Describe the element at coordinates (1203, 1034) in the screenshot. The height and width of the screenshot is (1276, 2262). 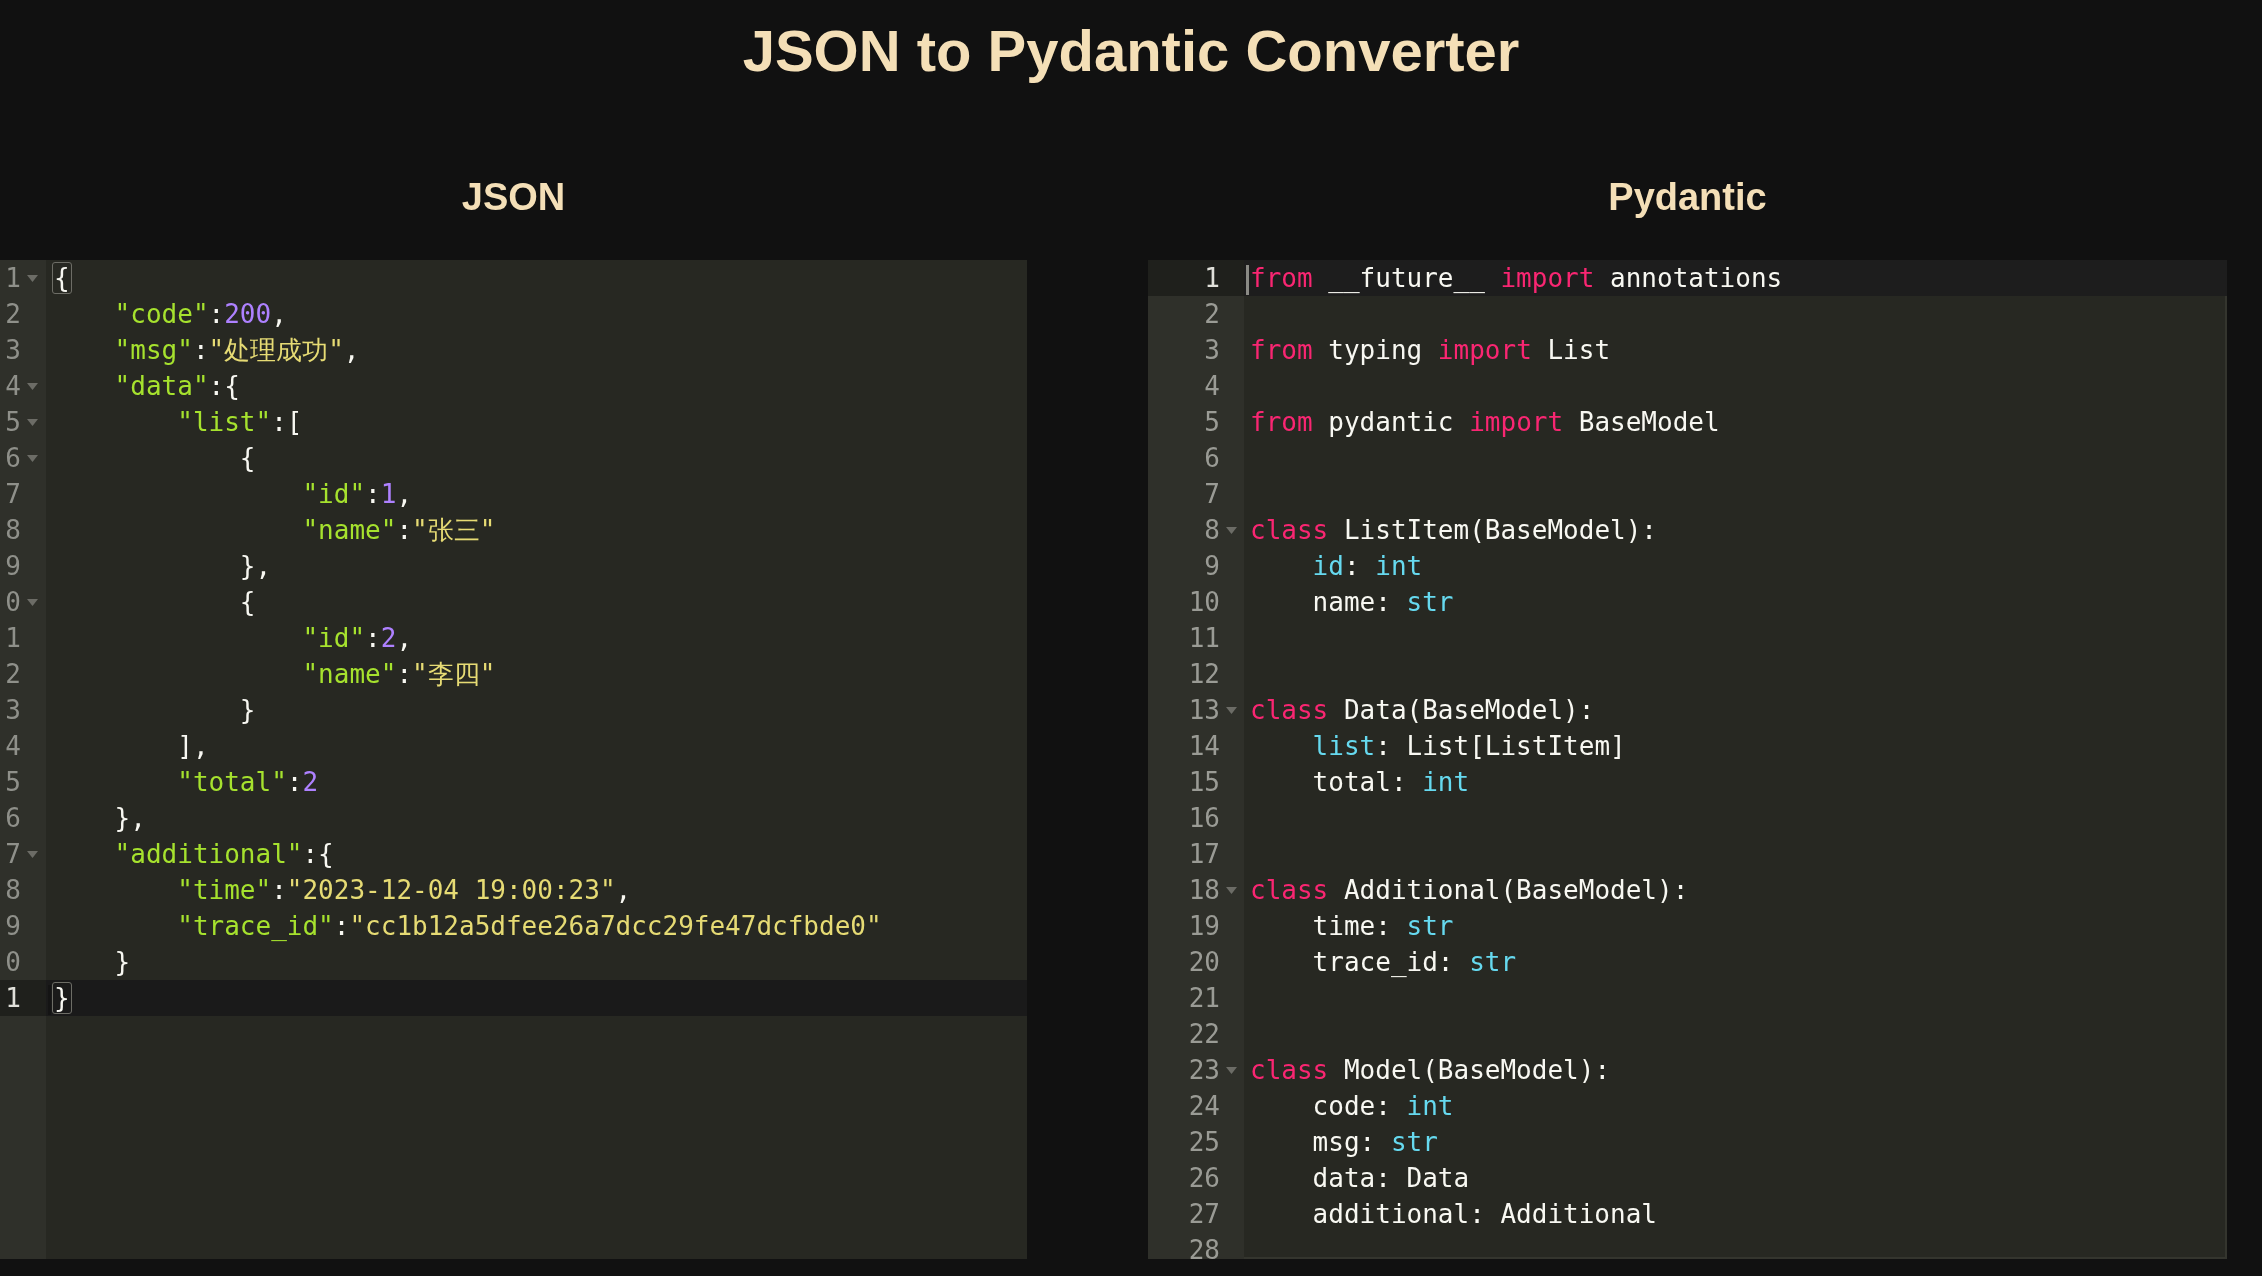
I see `line-number: 22` at that location.